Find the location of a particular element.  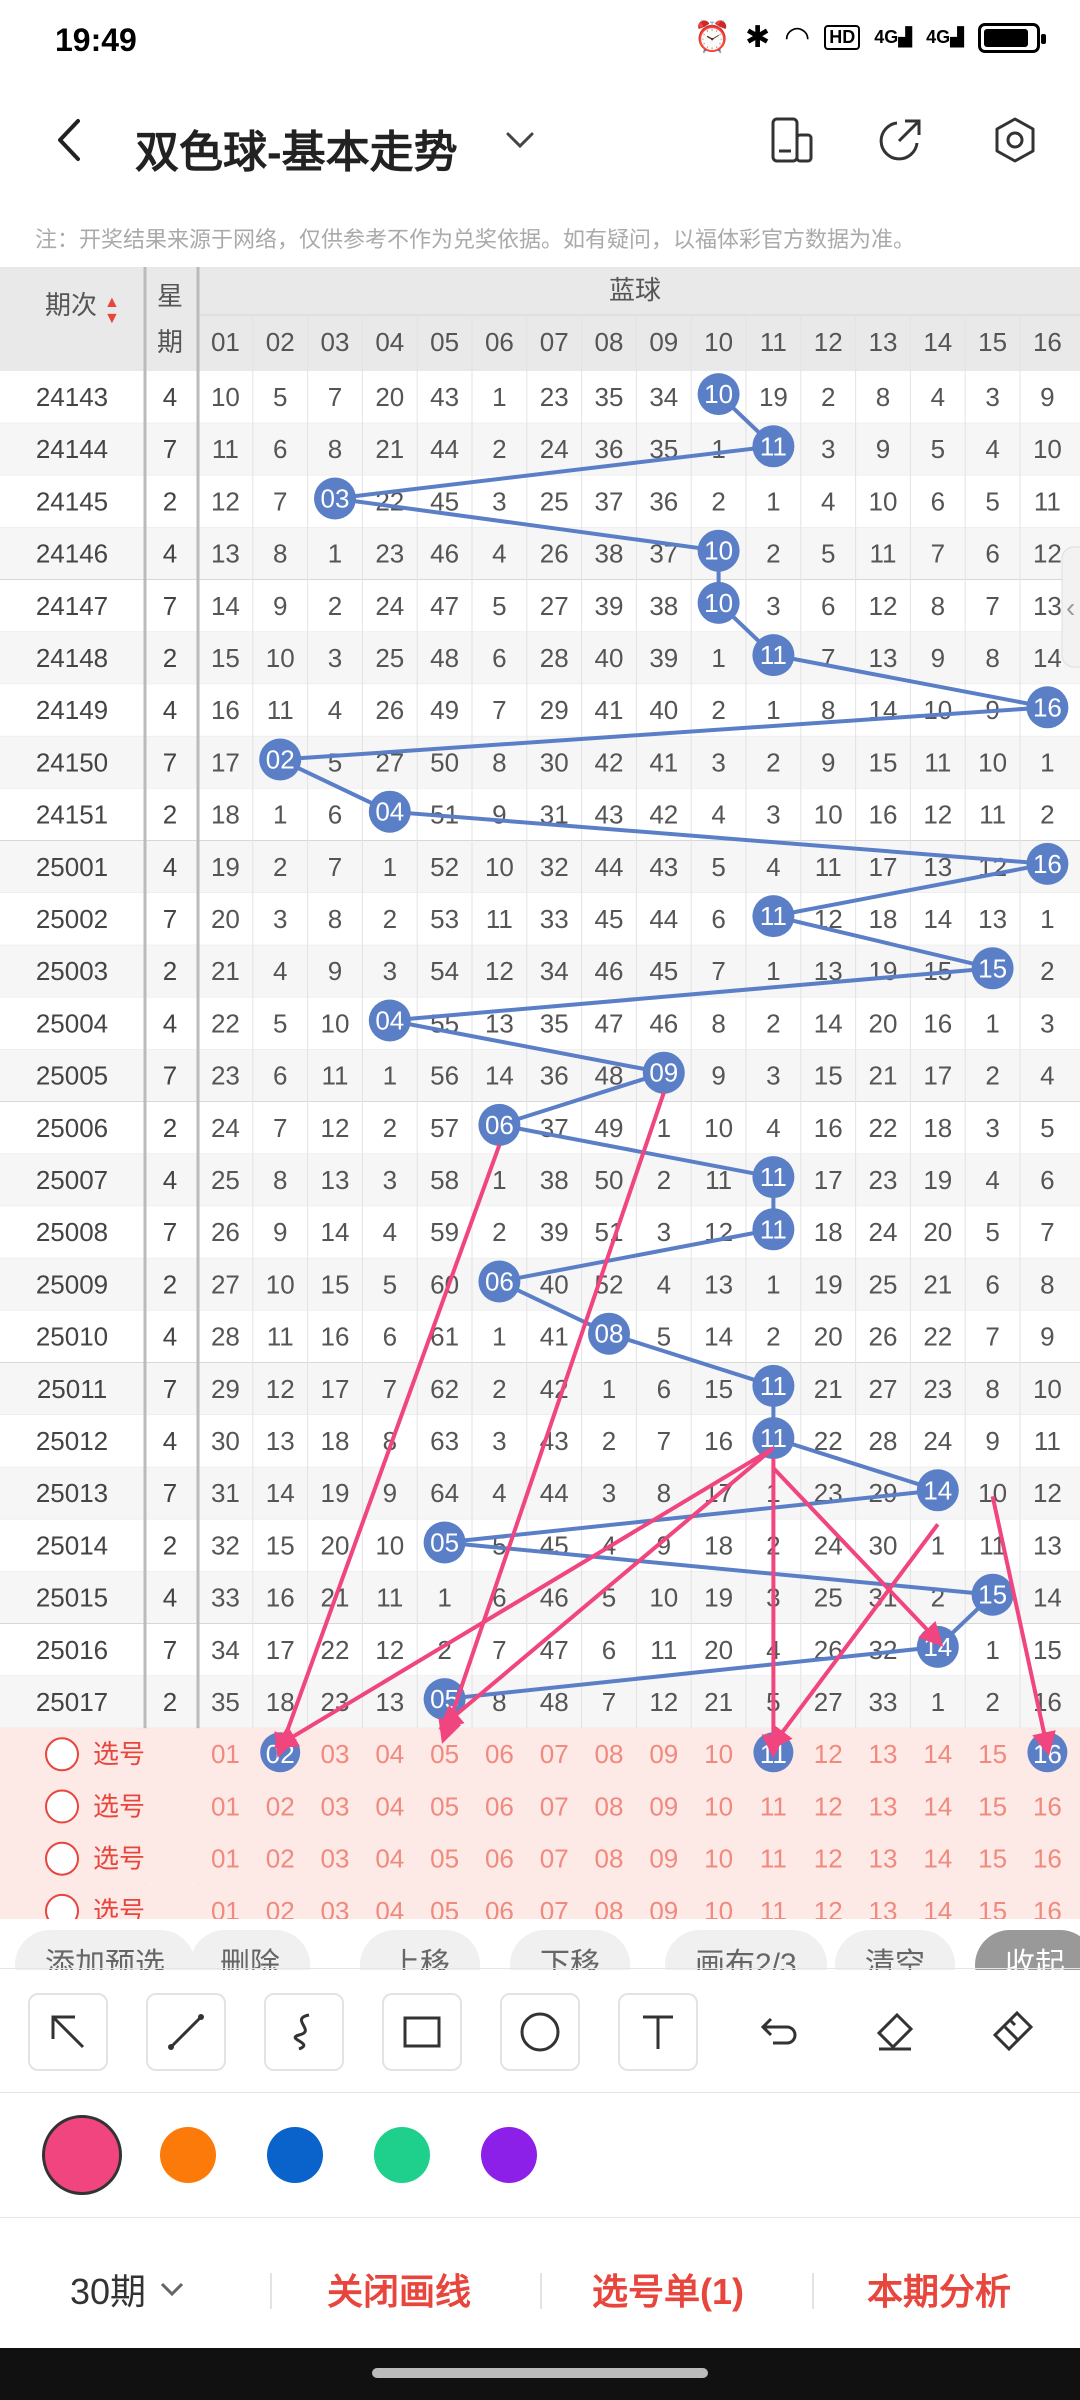

pick-label: 选号 is located at coordinates (119, 1907).